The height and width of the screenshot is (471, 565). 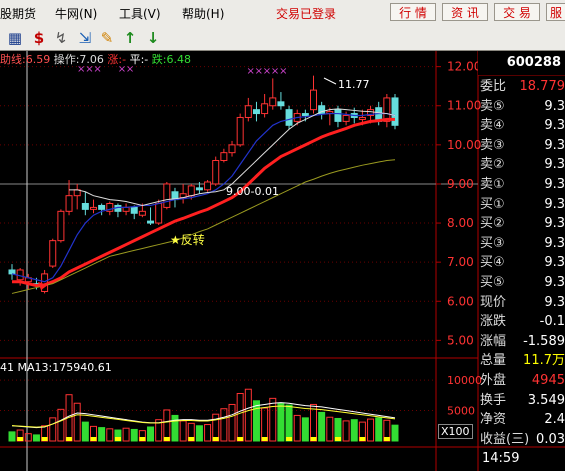 I want to click on quote-label: 总量, so click(x=493, y=361).